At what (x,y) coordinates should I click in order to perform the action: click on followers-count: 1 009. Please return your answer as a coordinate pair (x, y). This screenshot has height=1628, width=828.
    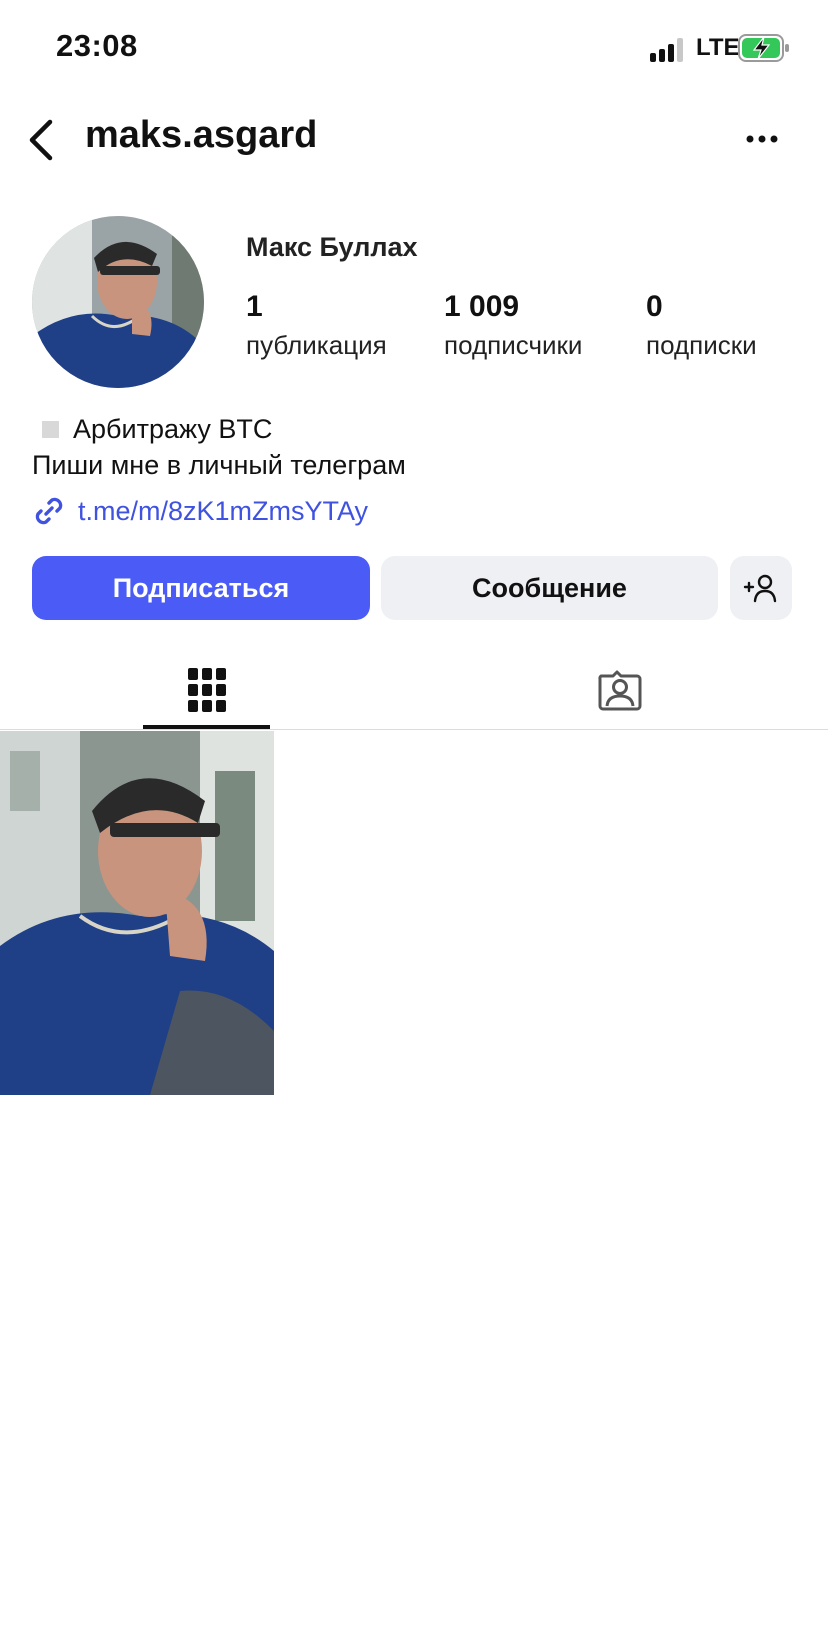
    Looking at the image, I should click on (481, 307).